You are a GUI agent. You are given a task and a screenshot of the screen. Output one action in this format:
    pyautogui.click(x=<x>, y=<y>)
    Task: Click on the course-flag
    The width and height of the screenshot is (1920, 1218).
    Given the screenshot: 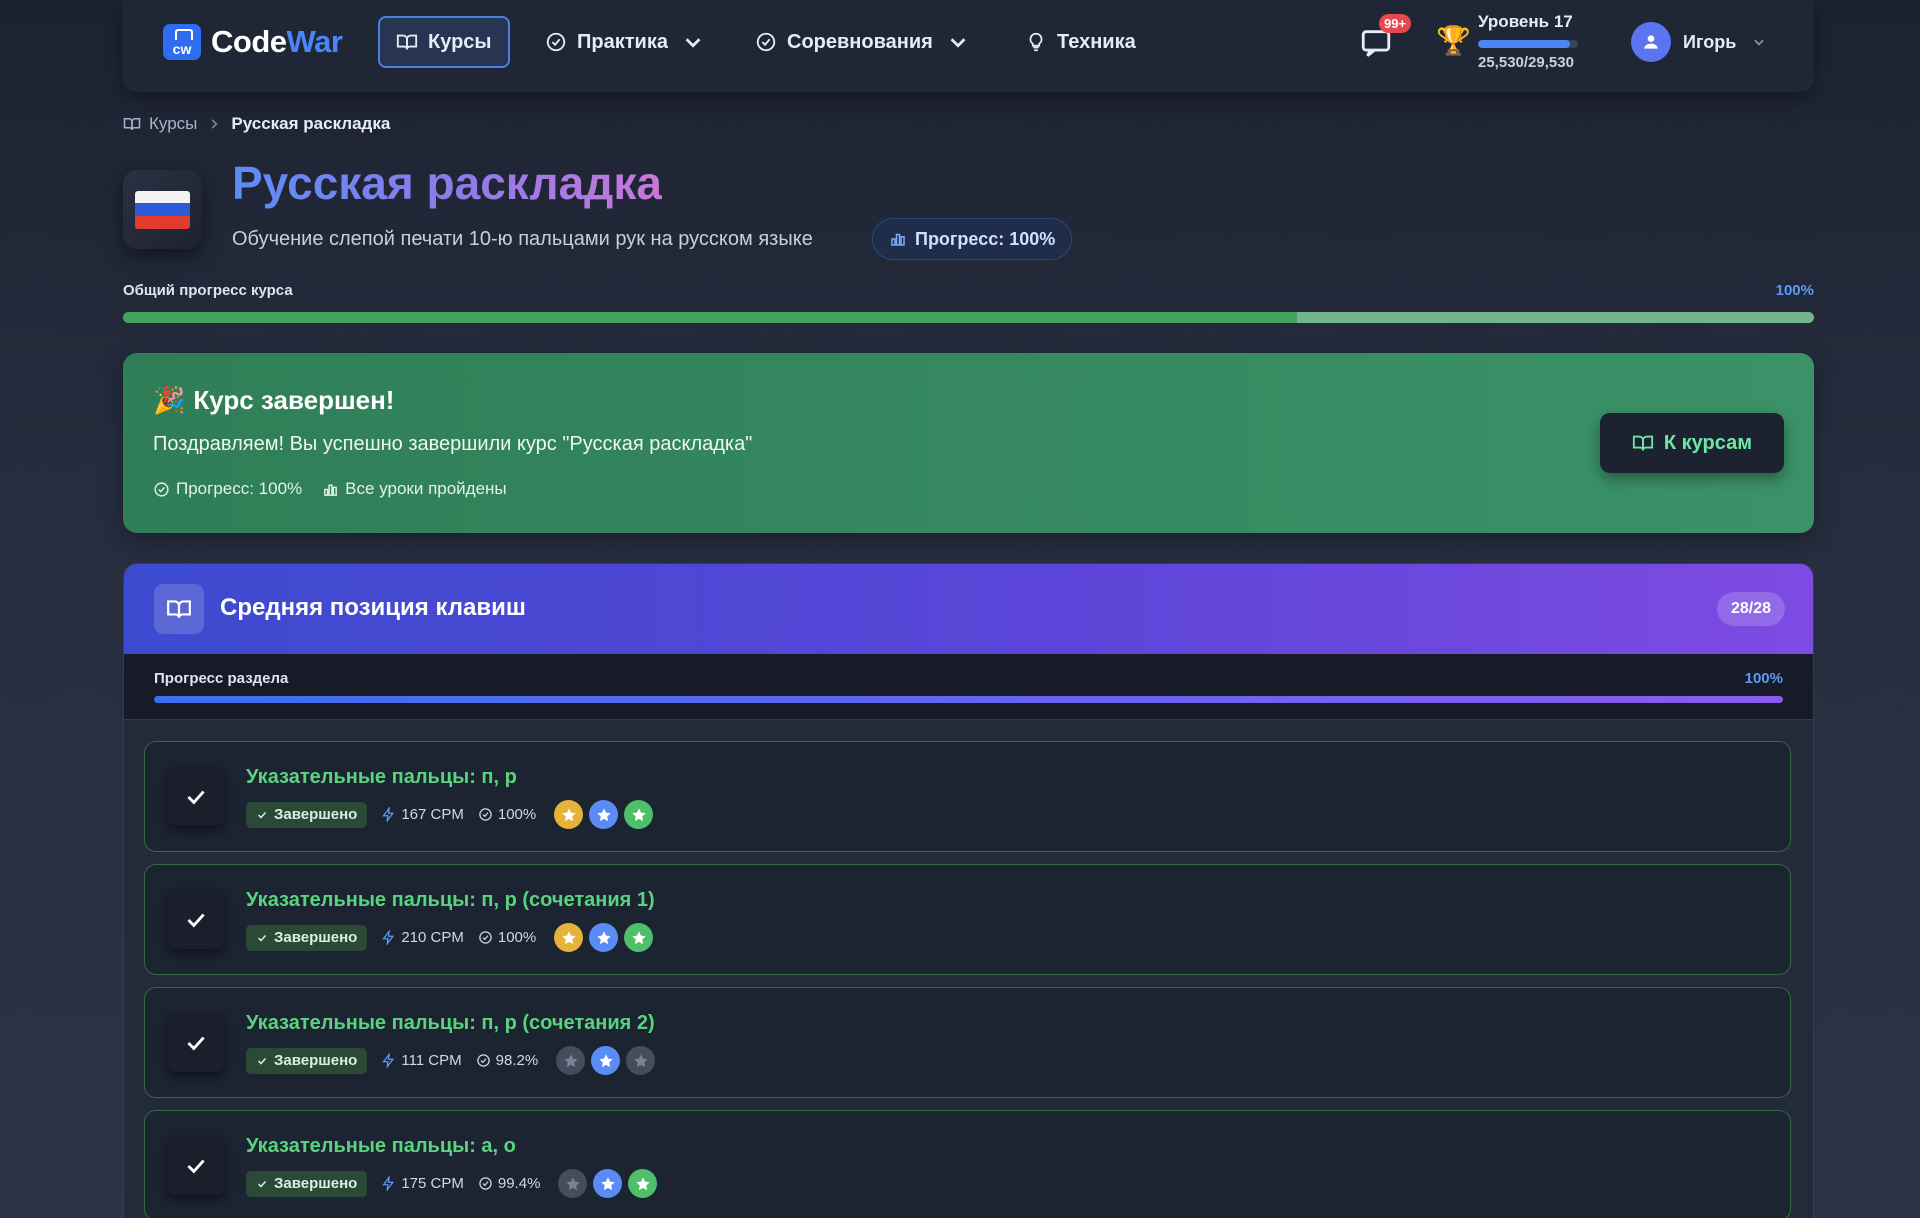 What is the action you would take?
    pyautogui.click(x=162, y=209)
    